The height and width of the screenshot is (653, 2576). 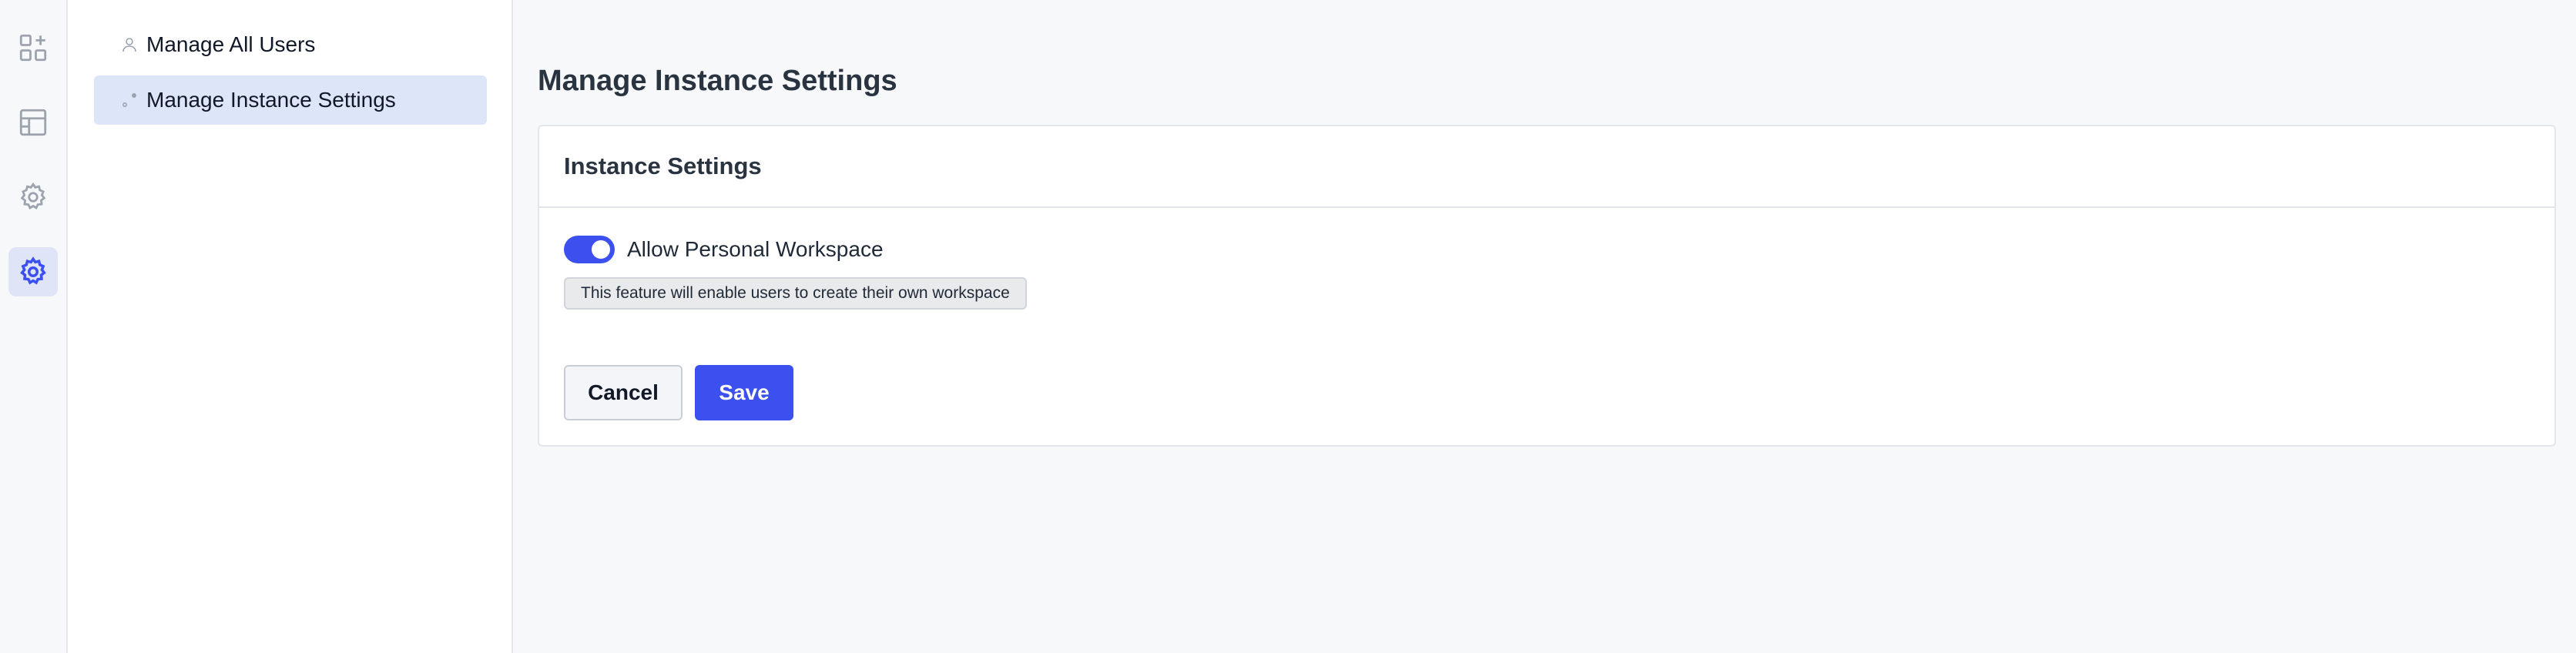 What do you see at coordinates (744, 392) in the screenshot?
I see `save-button: Save` at bounding box center [744, 392].